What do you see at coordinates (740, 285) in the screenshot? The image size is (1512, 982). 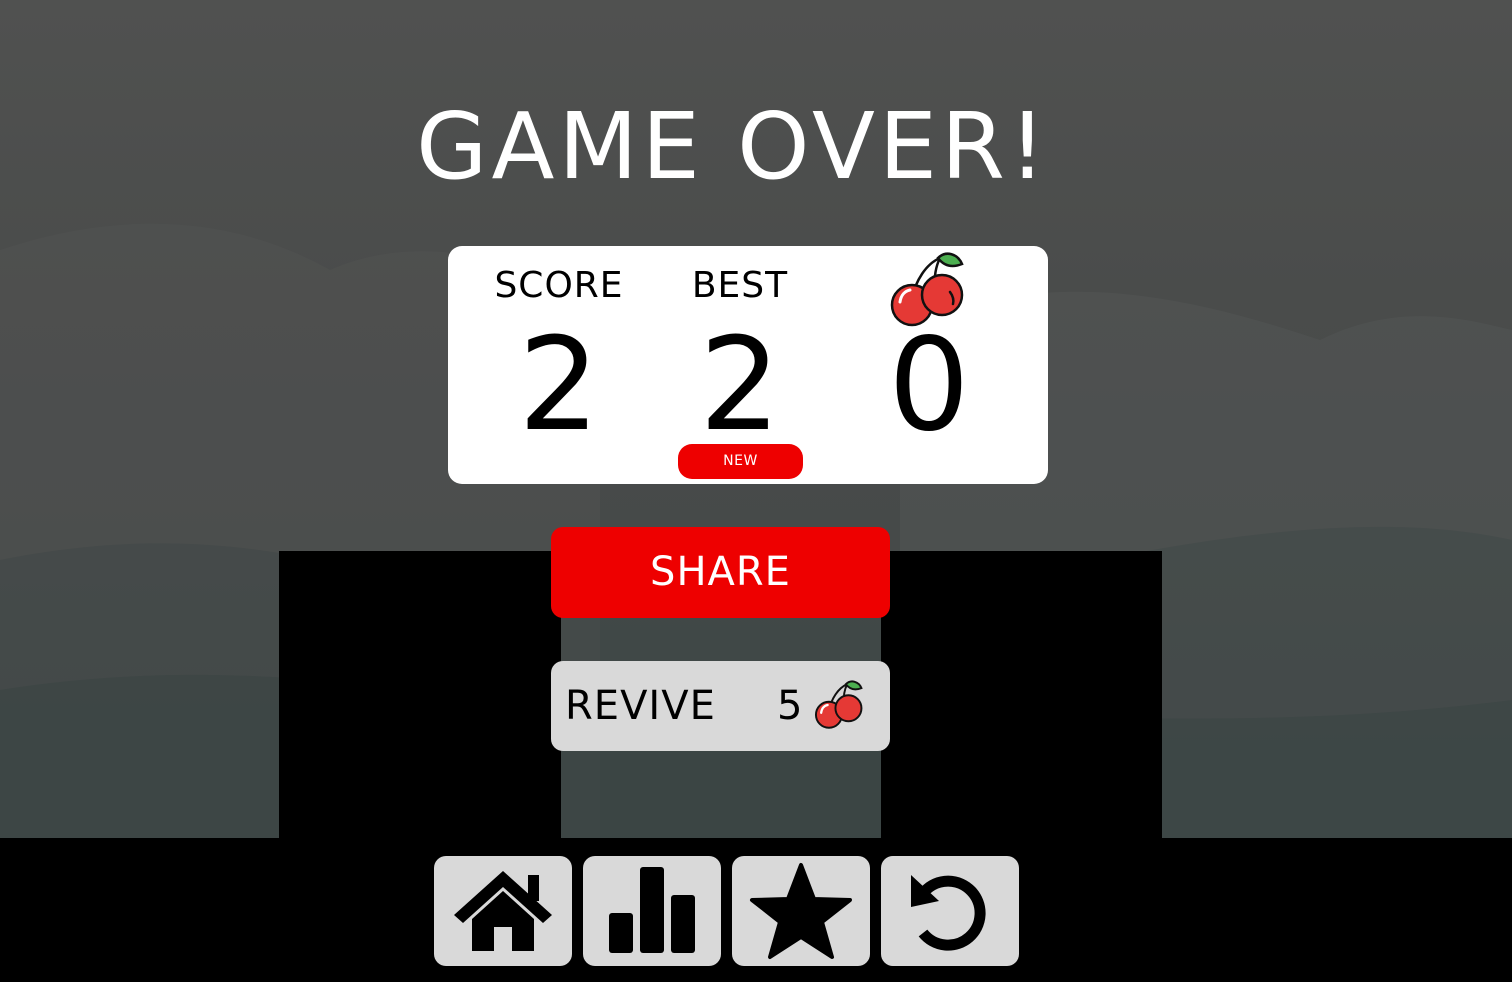 I see `best-label: BEST` at bounding box center [740, 285].